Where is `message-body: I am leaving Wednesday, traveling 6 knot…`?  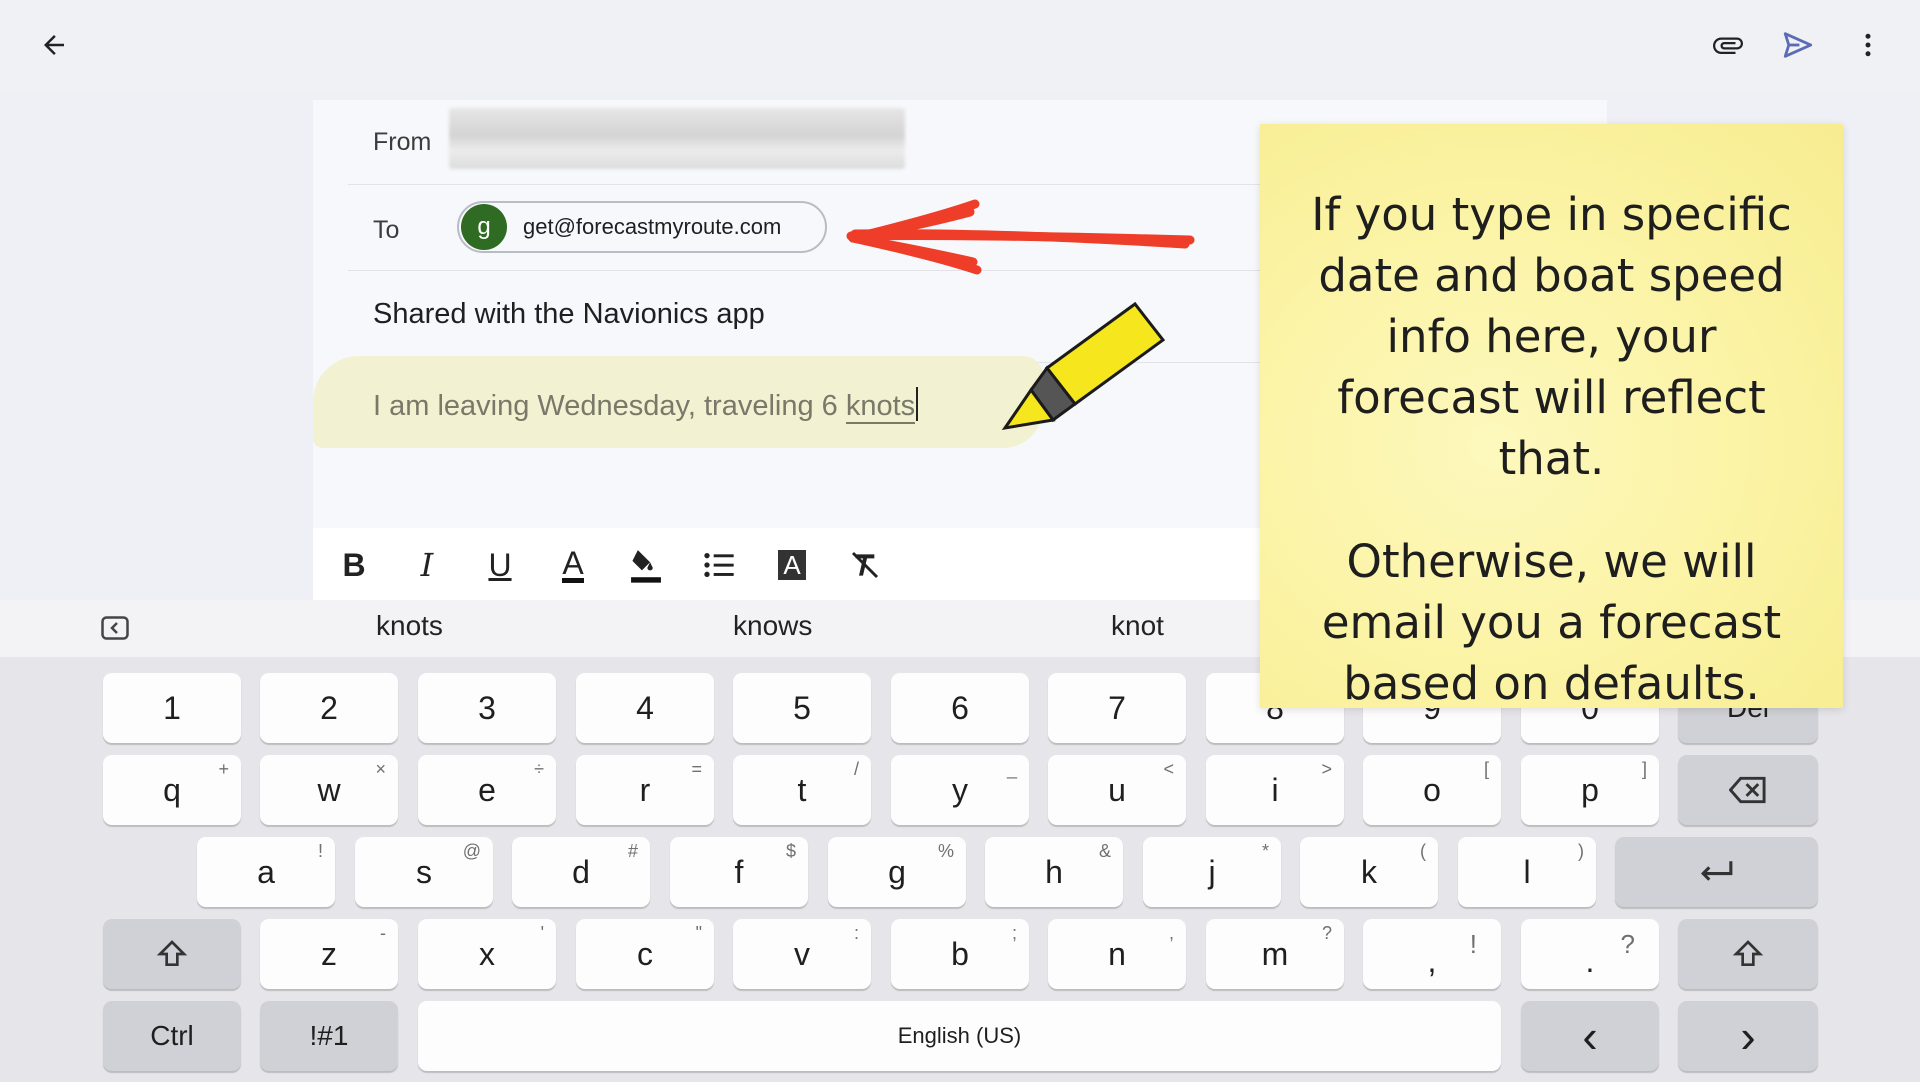
message-body: I am leaving Wednesday, traveling 6 knot… is located at coordinates (646, 405).